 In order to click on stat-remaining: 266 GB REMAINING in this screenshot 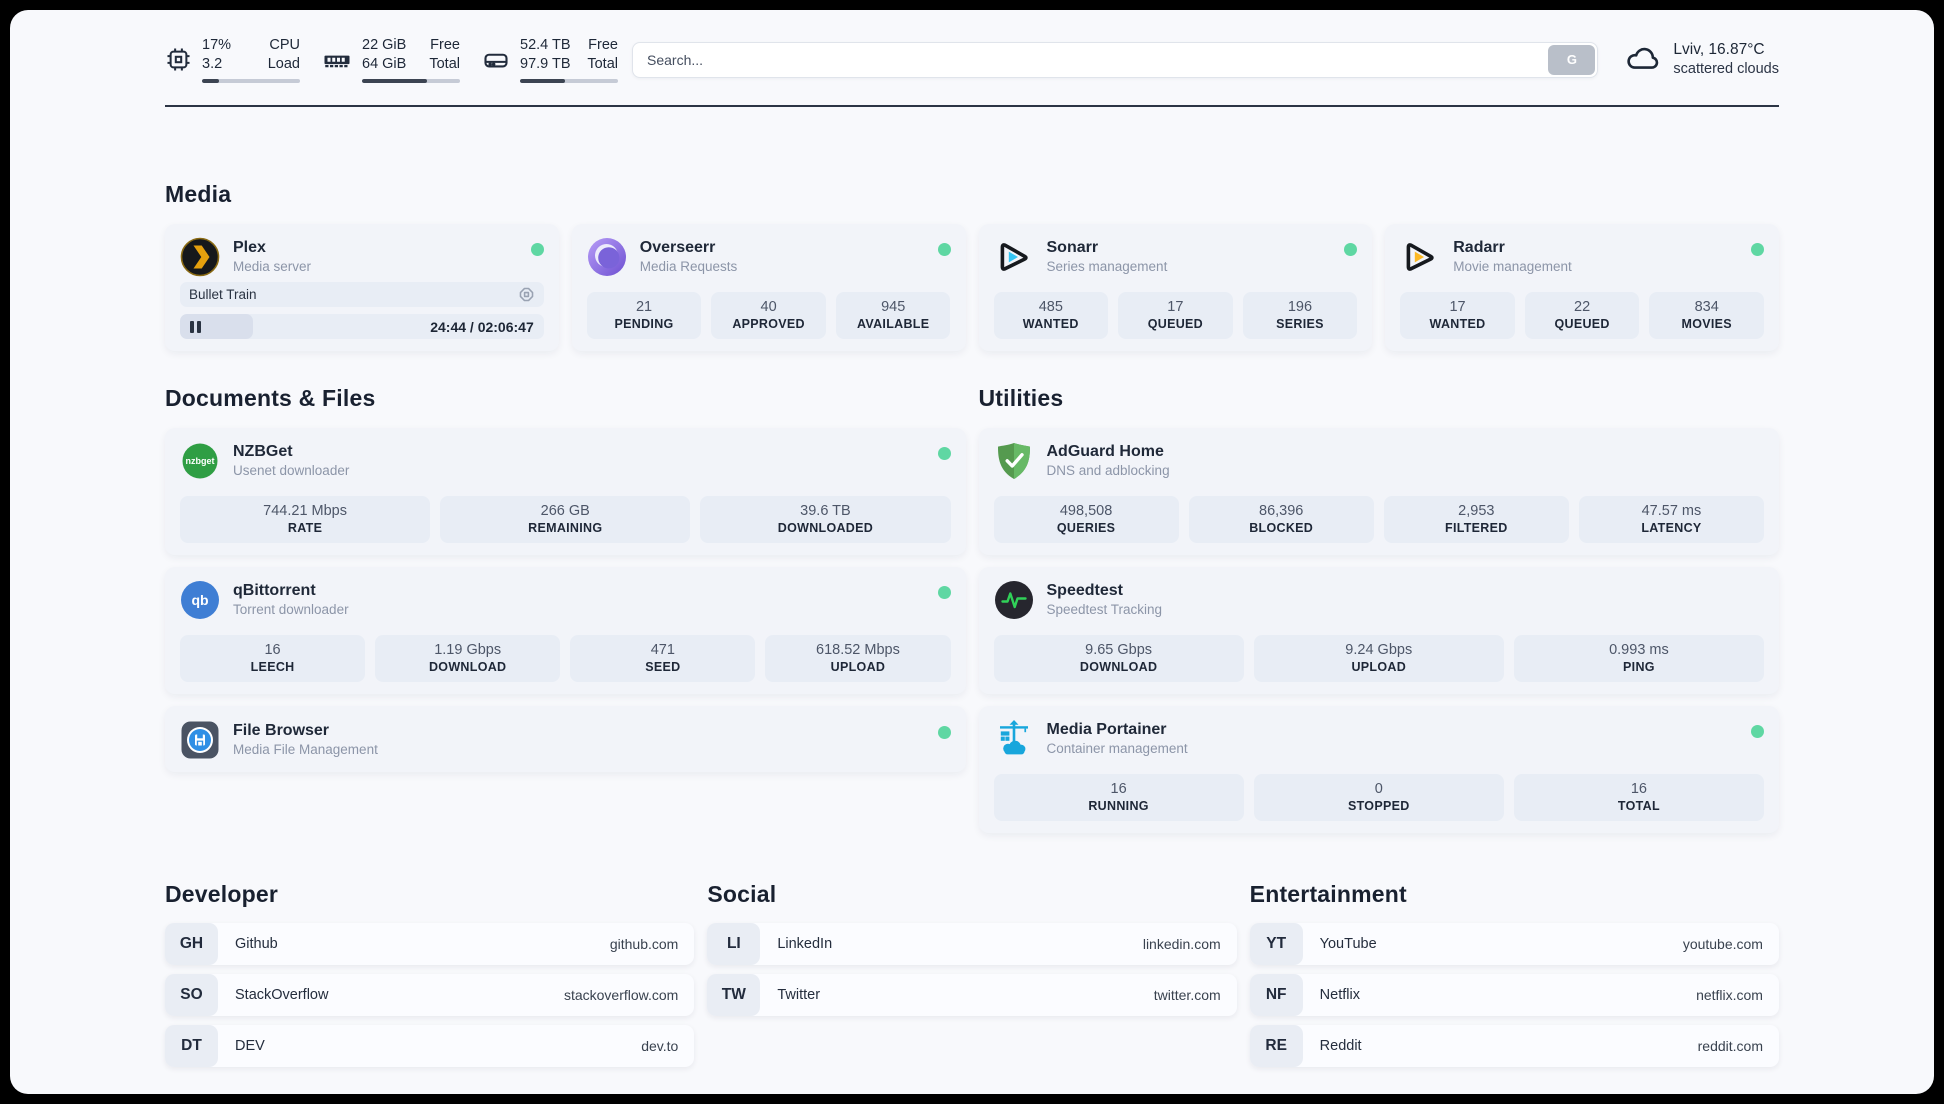, I will do `click(565, 520)`.